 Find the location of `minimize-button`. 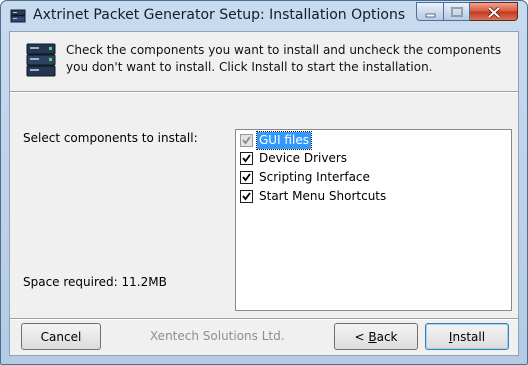

minimize-button is located at coordinates (430, 11).